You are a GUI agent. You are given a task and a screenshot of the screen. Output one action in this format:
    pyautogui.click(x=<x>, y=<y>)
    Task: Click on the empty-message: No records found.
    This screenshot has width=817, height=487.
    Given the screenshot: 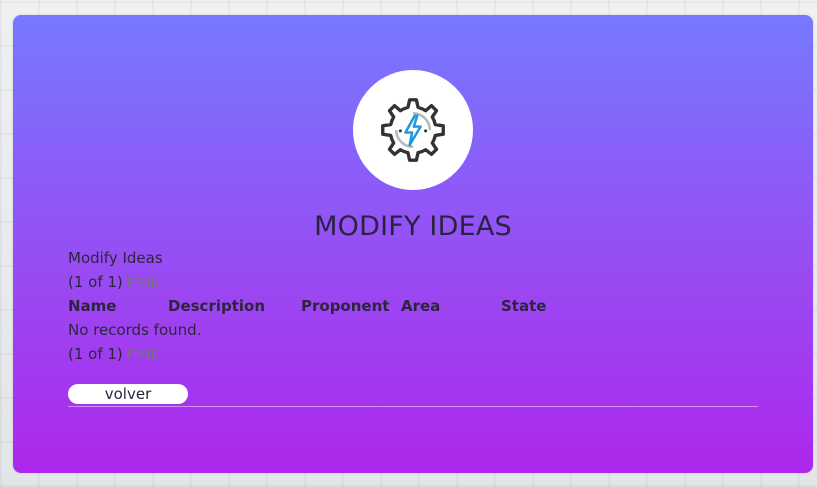 What is the action you would take?
    pyautogui.click(x=135, y=330)
    